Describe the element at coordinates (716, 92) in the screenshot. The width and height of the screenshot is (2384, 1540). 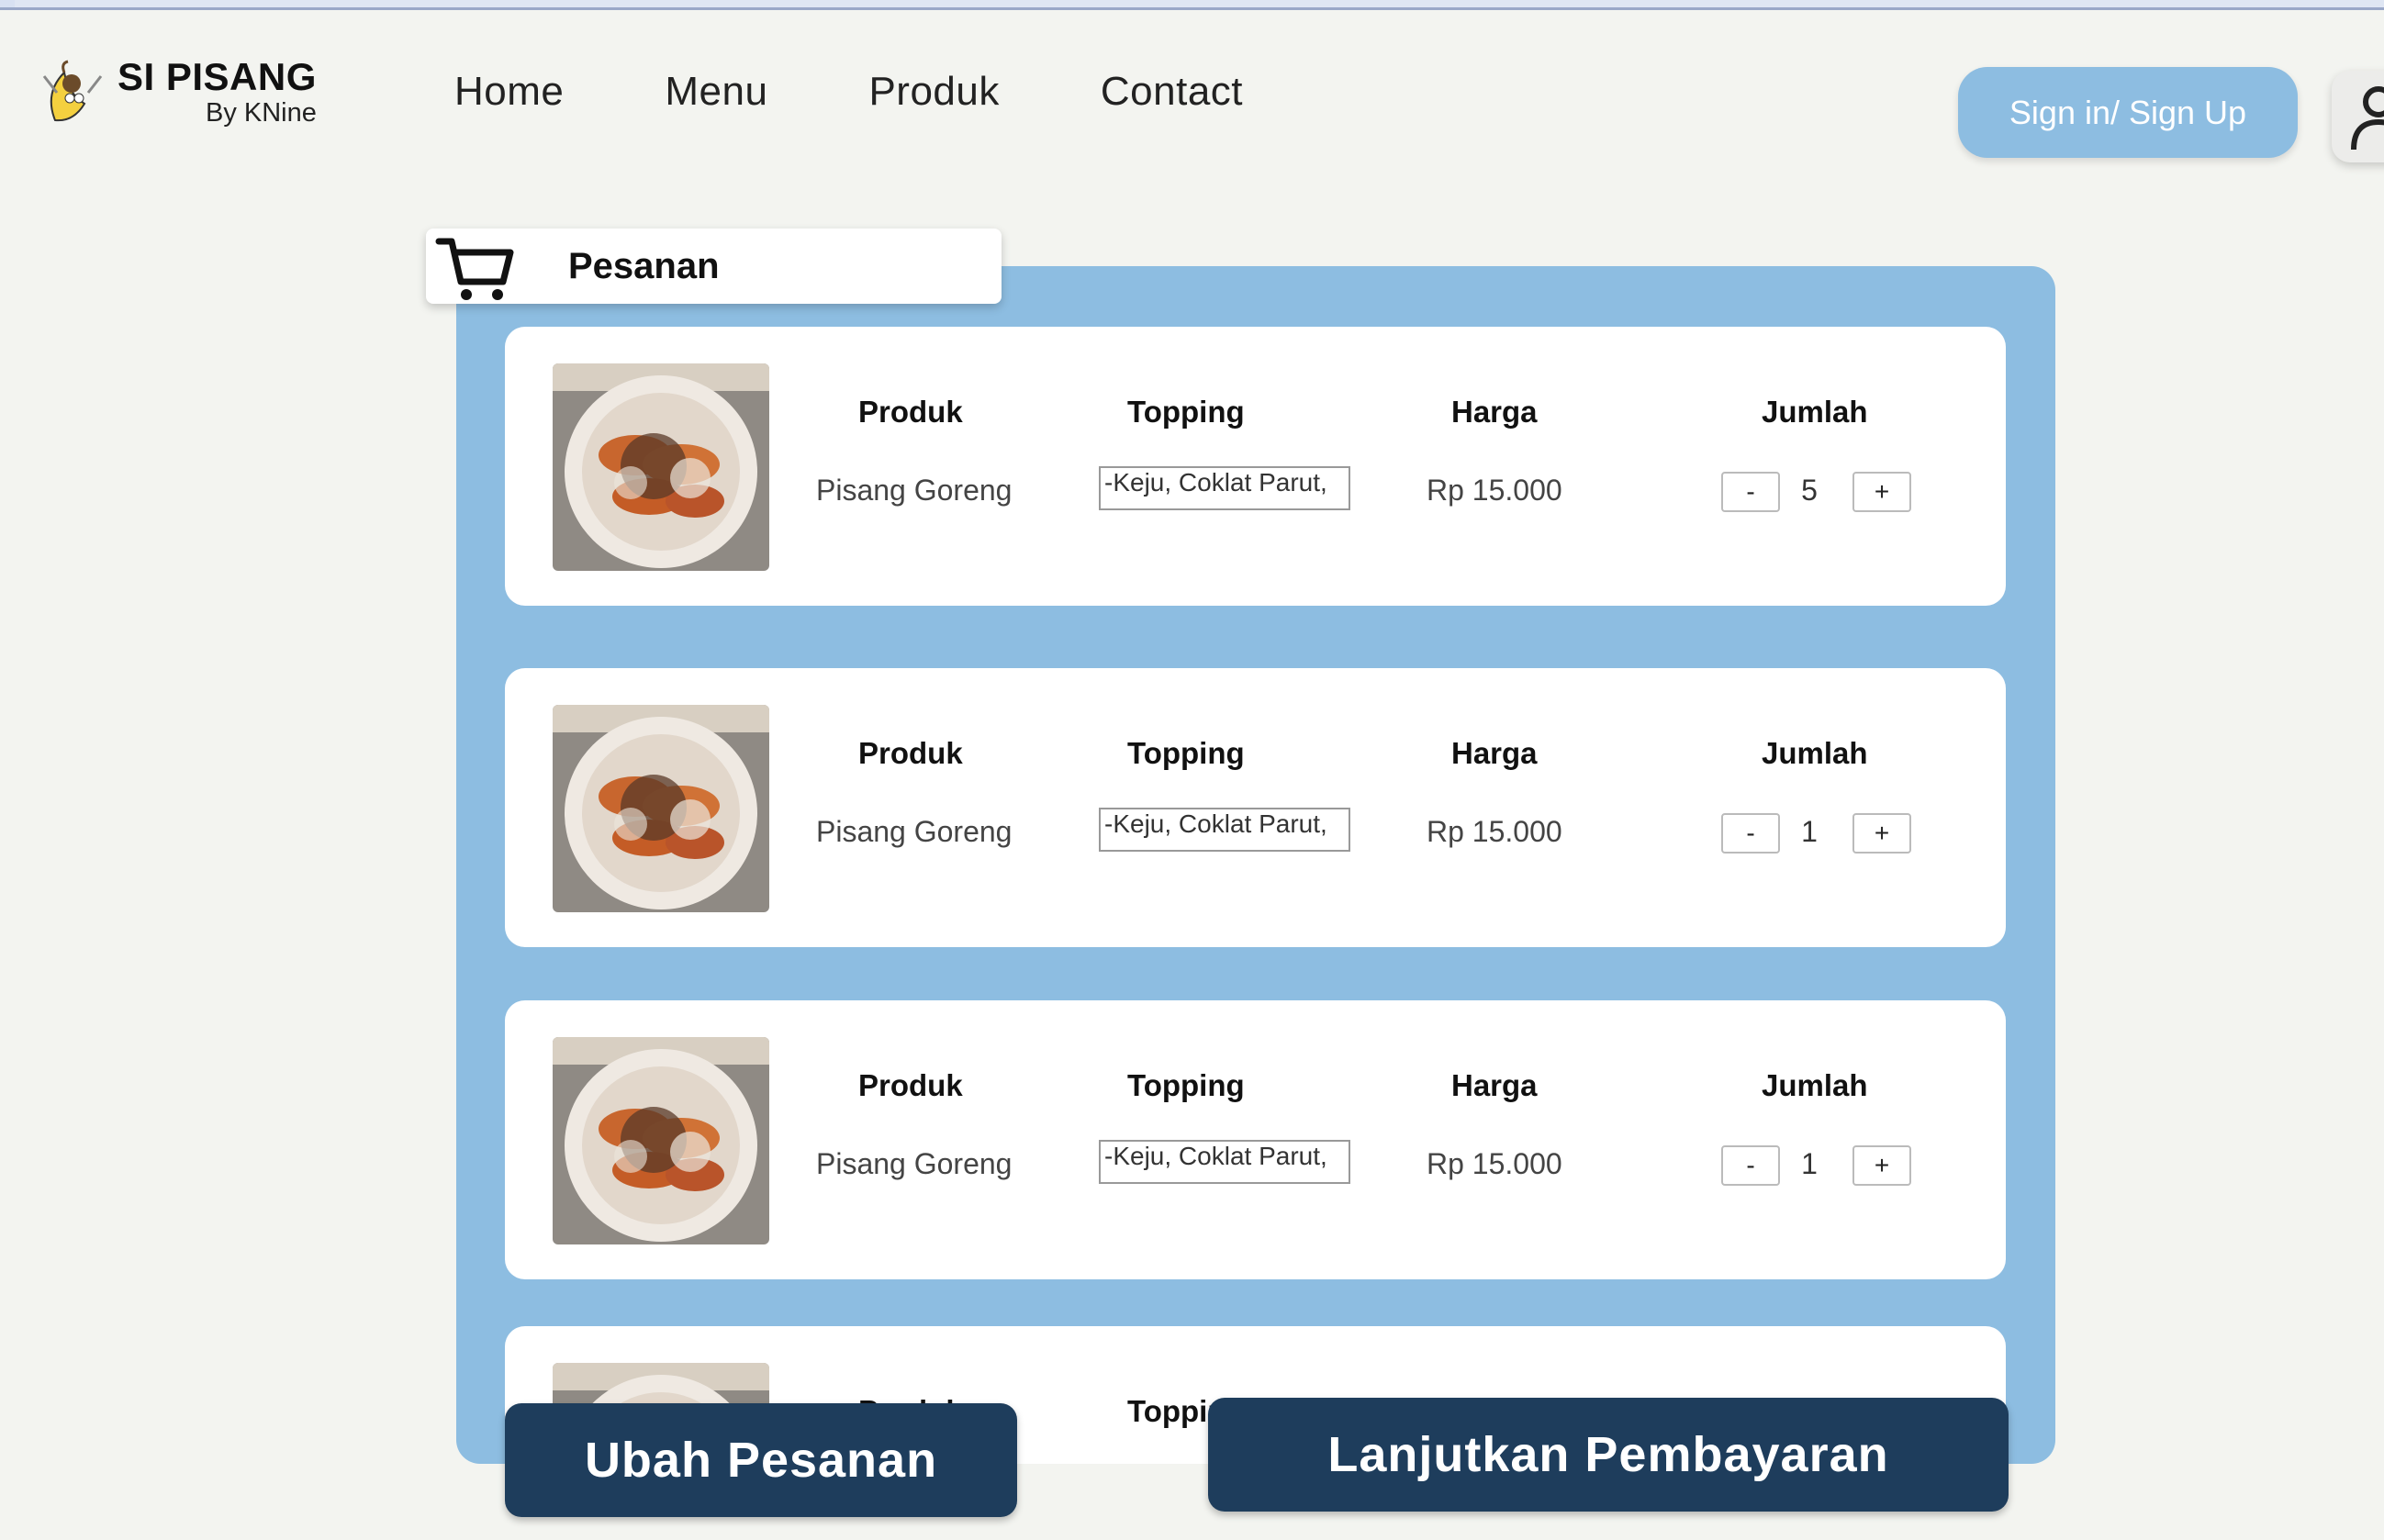
I see `nav-menu: Menu` at that location.